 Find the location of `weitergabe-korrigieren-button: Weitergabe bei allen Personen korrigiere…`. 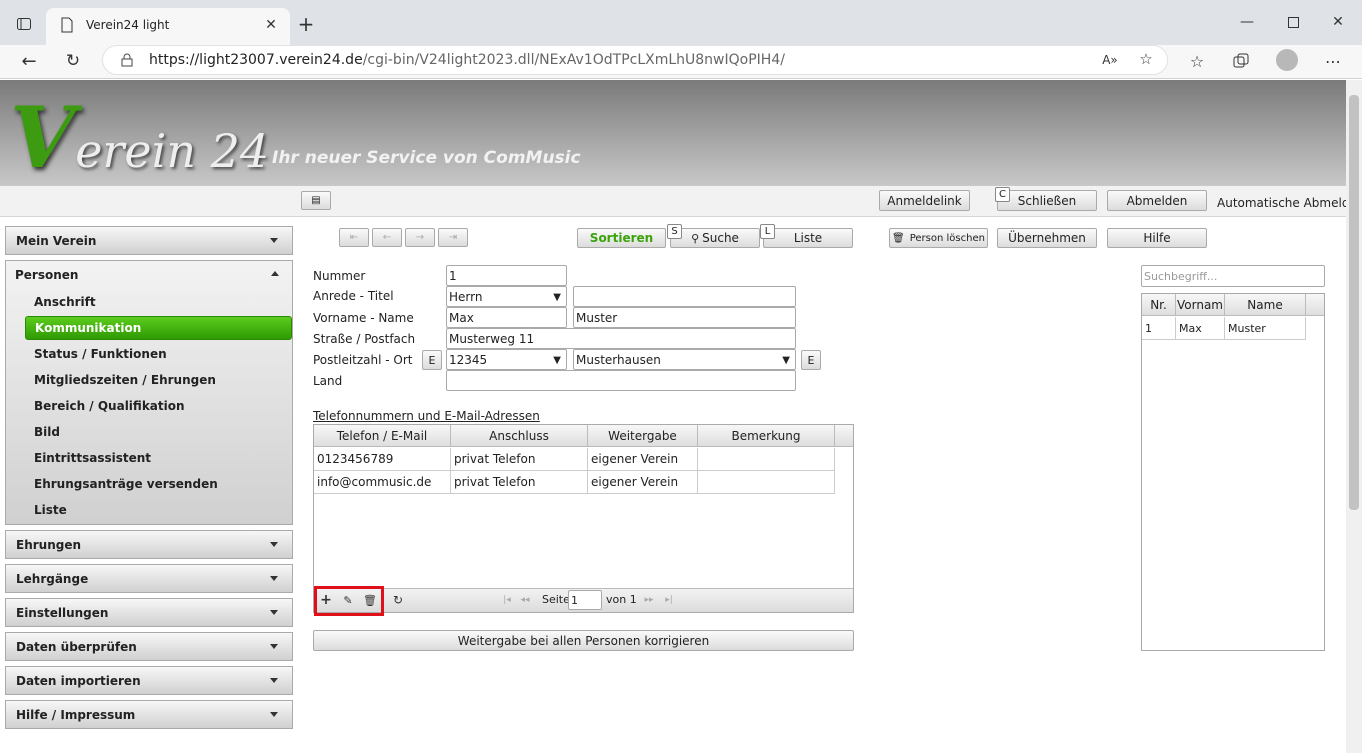

weitergabe-korrigieren-button: Weitergabe bei allen Personen korrigiere… is located at coordinates (583, 640).